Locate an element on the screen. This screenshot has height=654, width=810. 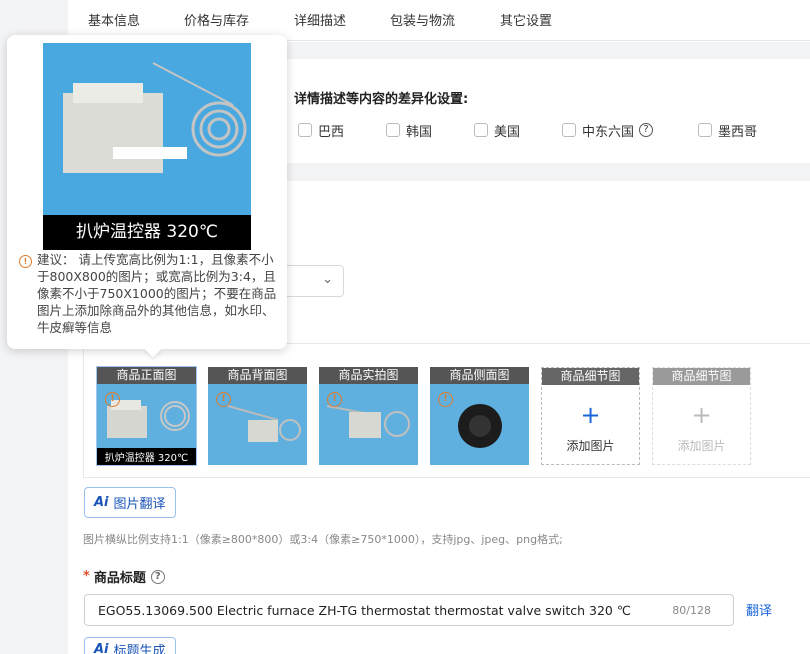
tab-price-stock: 价格与库存 is located at coordinates (216, 19).